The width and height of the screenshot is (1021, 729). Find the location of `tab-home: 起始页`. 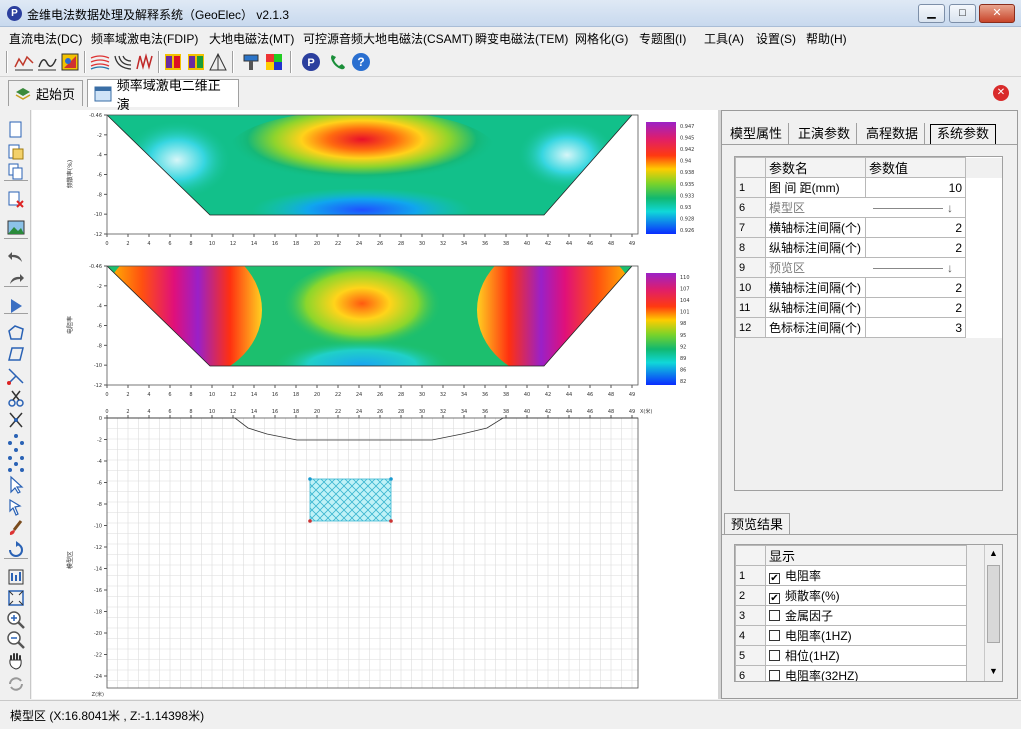

tab-home: 起始页 is located at coordinates (45, 93).